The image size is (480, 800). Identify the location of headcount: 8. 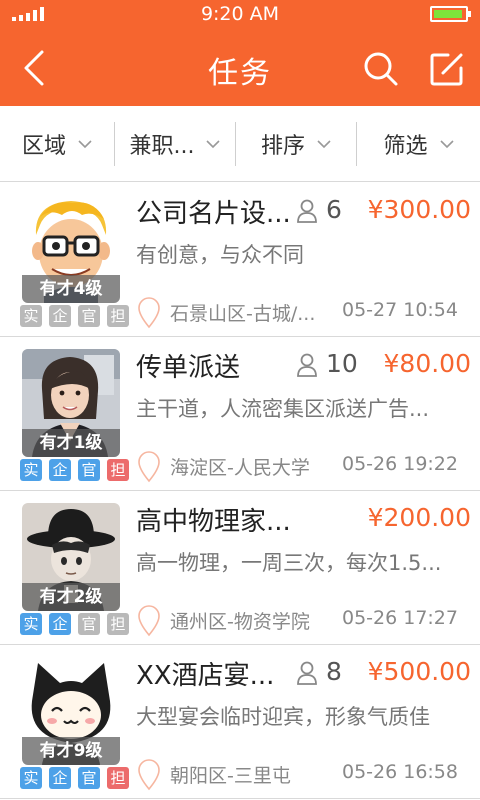
(334, 671).